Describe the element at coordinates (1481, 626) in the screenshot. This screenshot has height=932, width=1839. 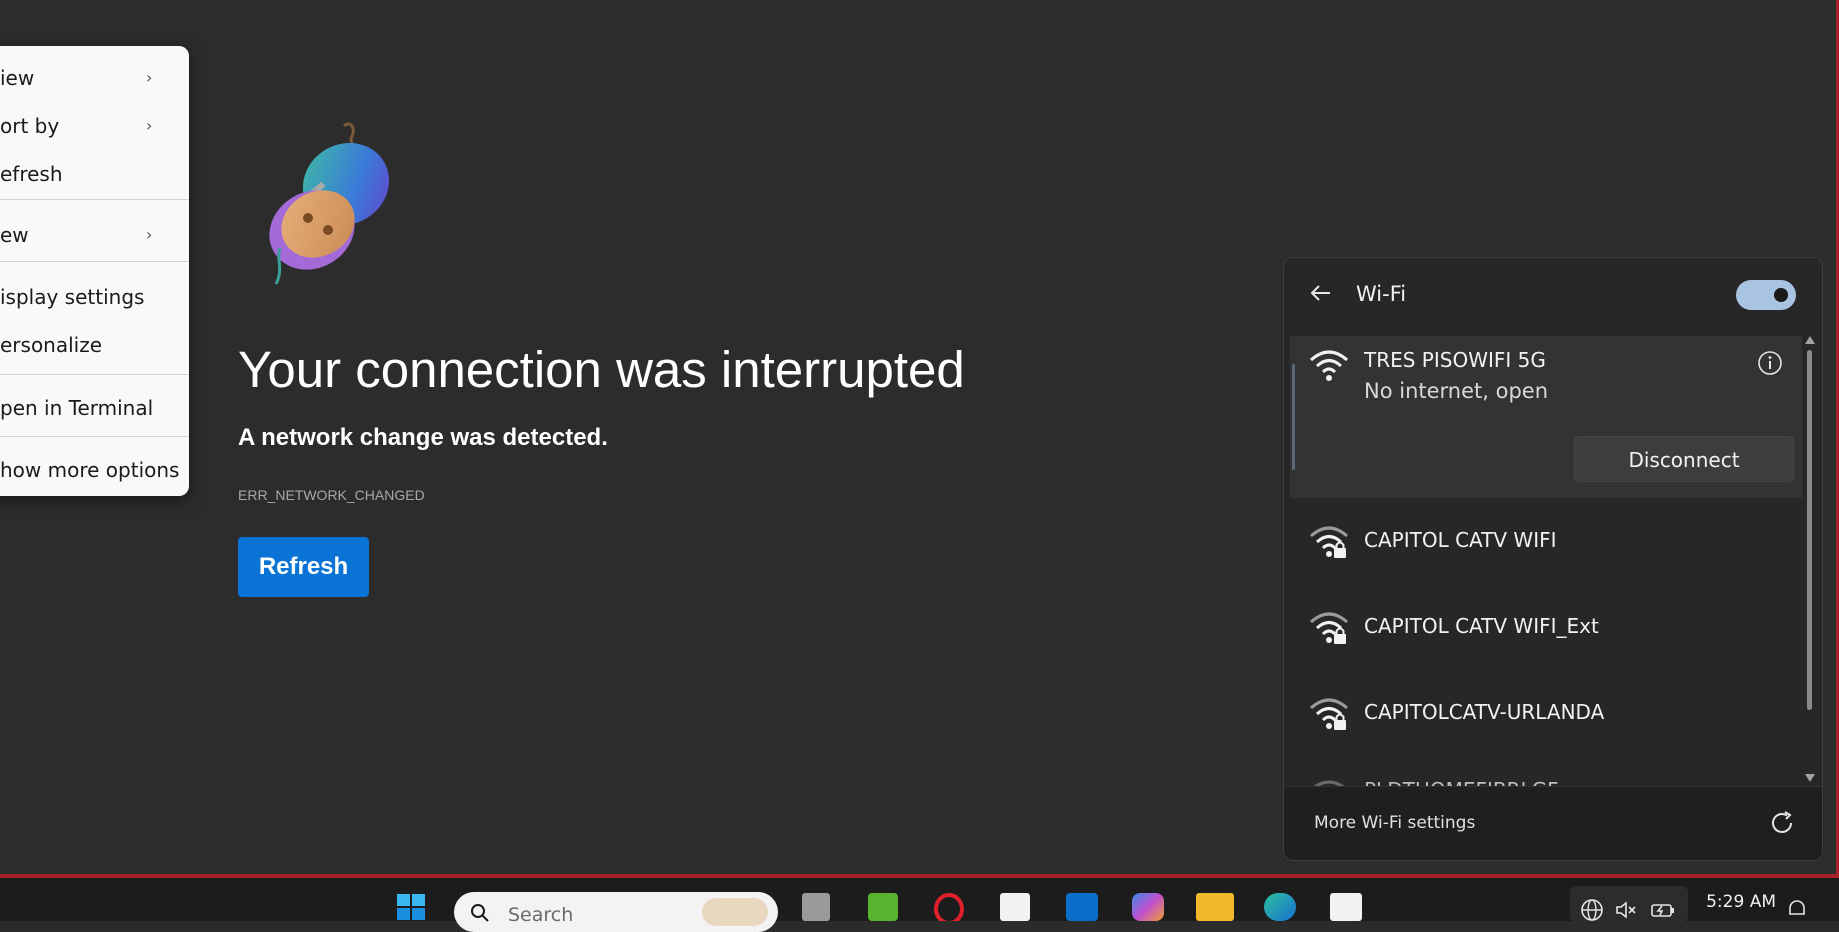
I see `network-name: CAPITOL CATV WIFI_Ext` at that location.